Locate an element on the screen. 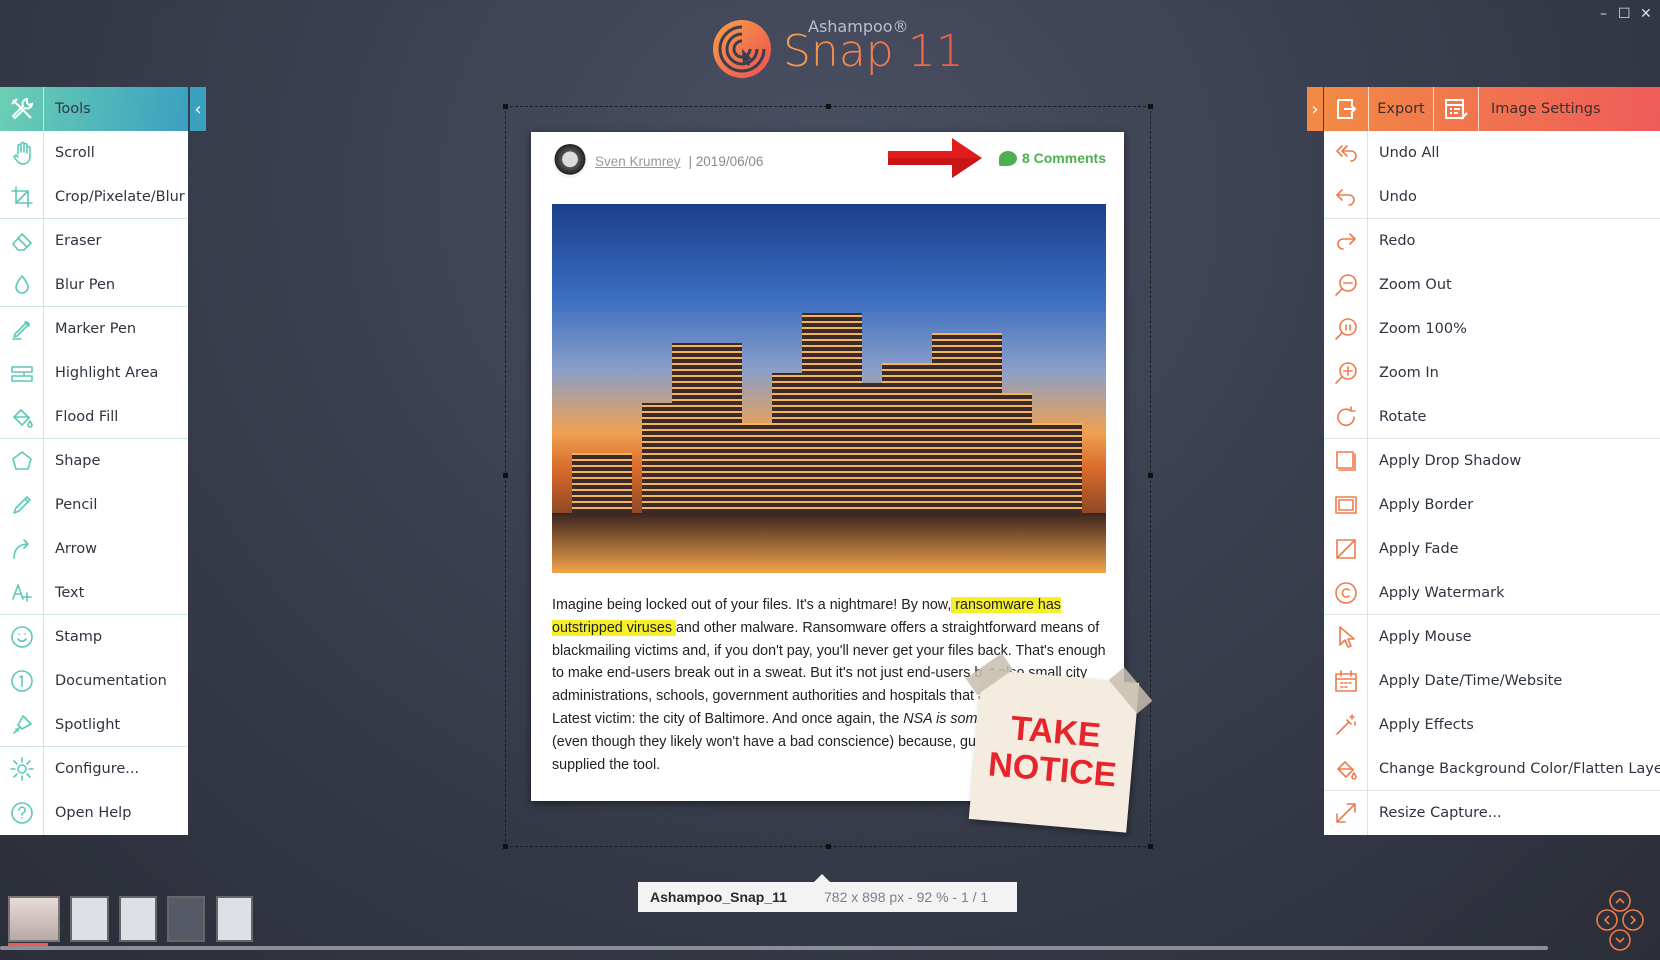 This screenshot has height=960, width=1660. collapse-tools-button: ‹ is located at coordinates (198, 109).